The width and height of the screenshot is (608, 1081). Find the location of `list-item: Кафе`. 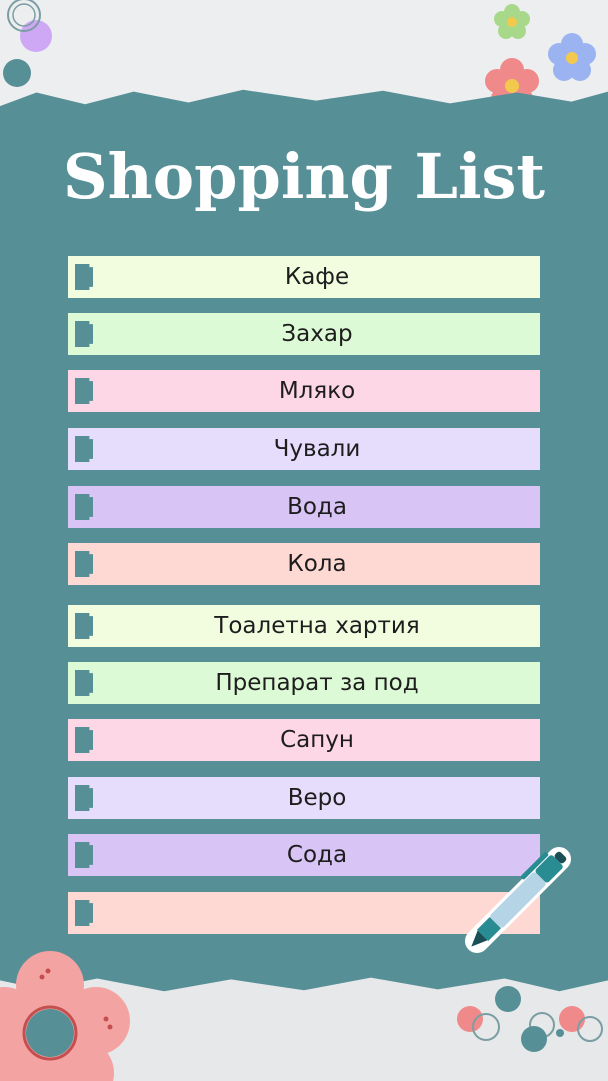

list-item: Кафе is located at coordinates (304, 277).